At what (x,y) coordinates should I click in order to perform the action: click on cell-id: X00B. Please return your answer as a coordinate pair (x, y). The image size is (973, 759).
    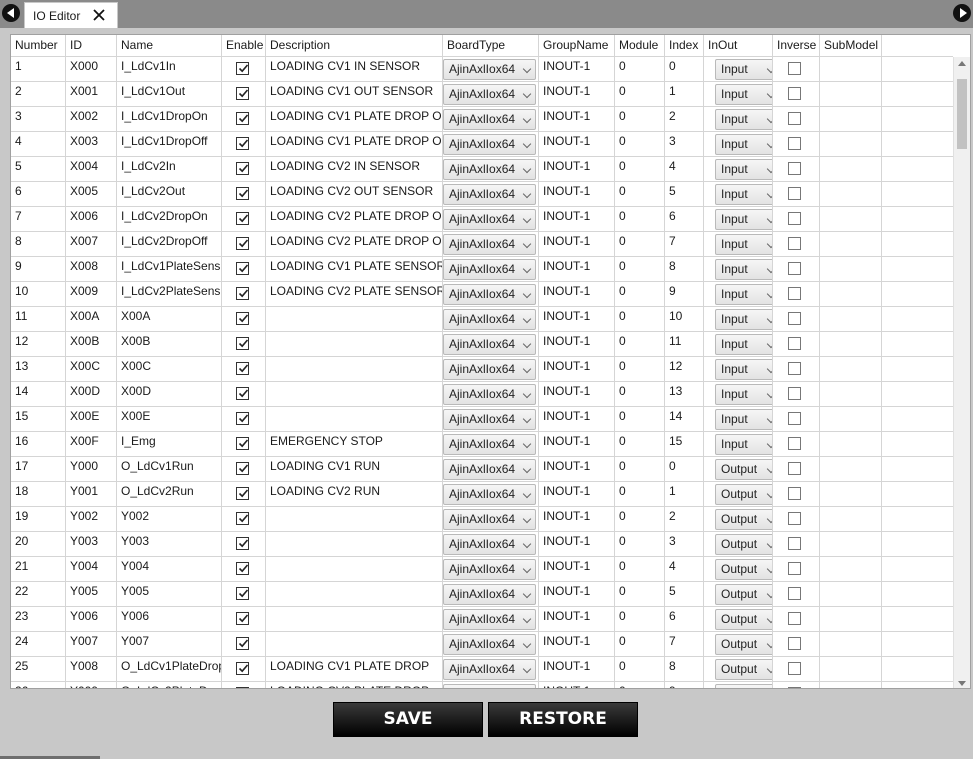
    Looking at the image, I should click on (91, 344).